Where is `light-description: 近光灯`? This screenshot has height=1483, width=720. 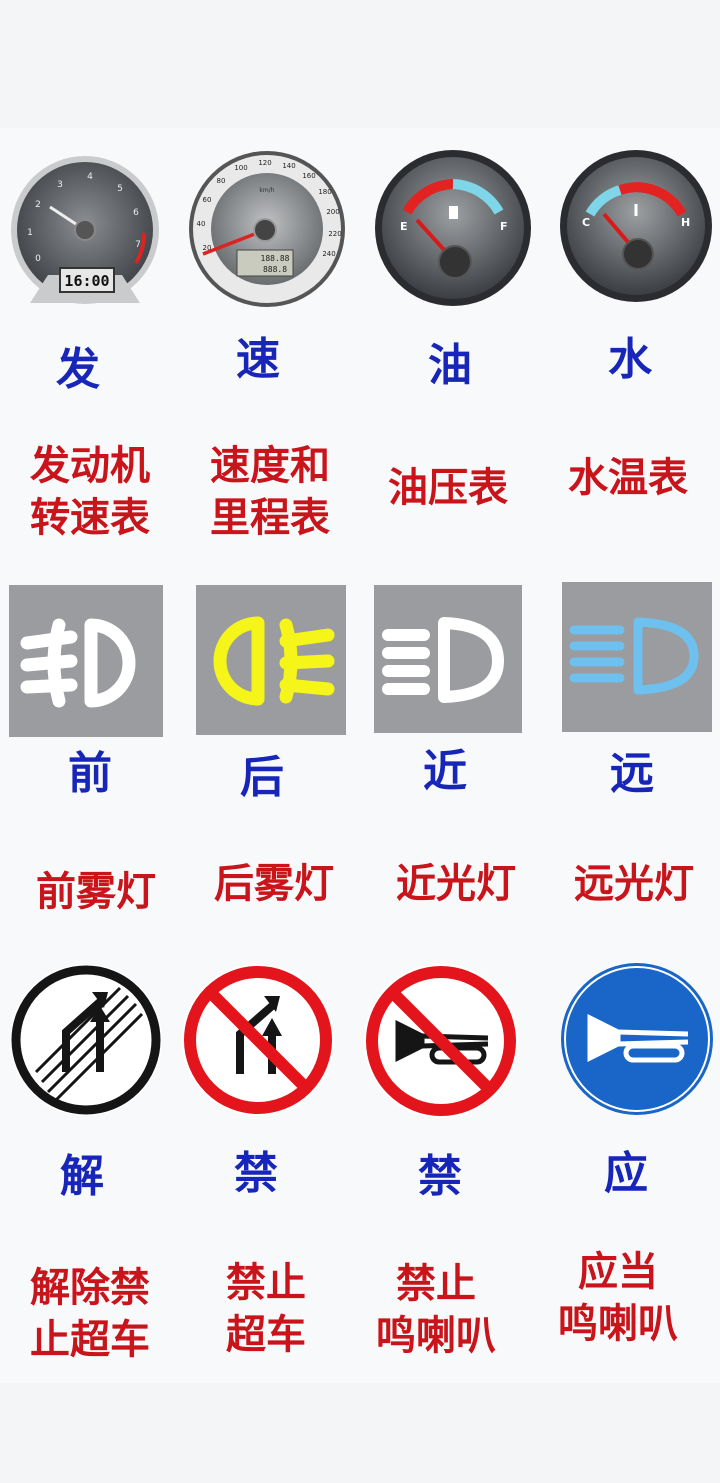 light-description: 近光灯 is located at coordinates (456, 884).